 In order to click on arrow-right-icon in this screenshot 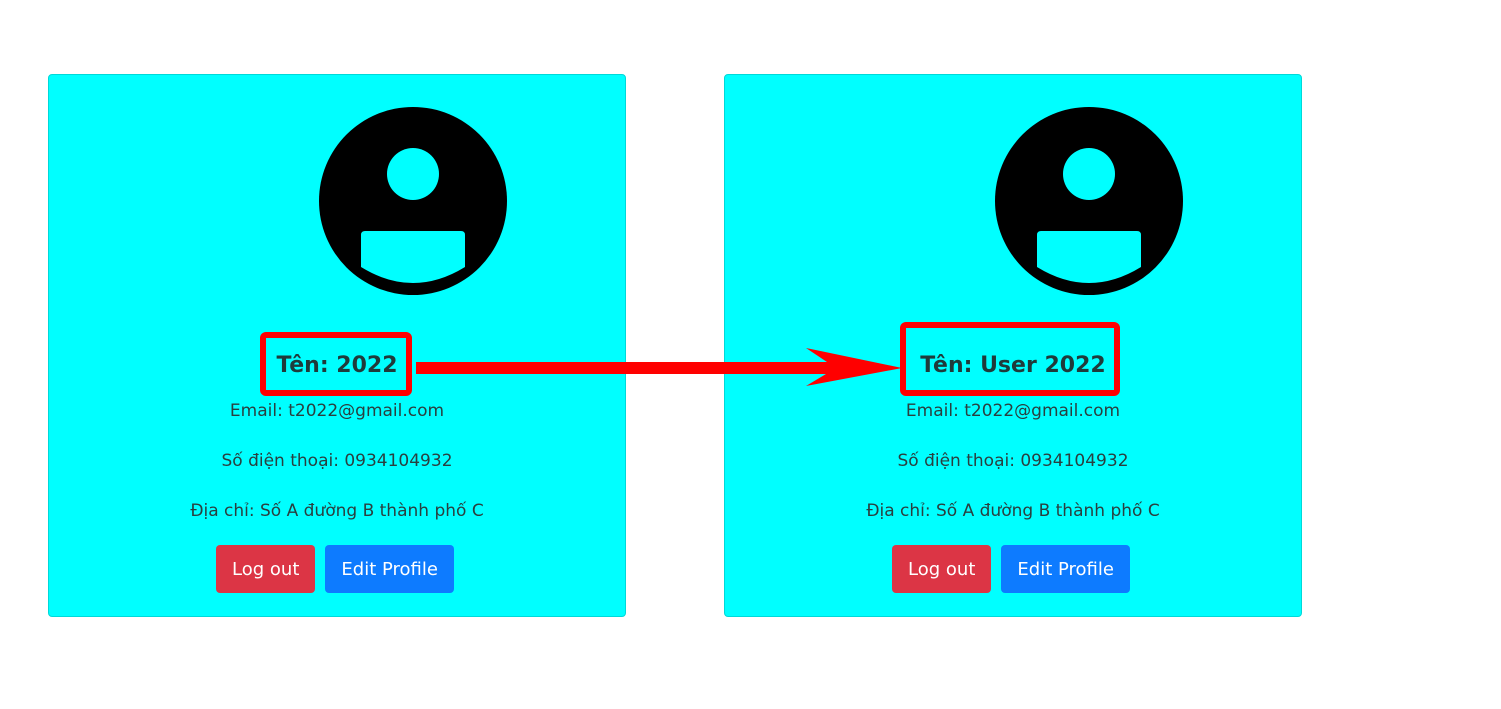, I will do `click(659, 367)`.